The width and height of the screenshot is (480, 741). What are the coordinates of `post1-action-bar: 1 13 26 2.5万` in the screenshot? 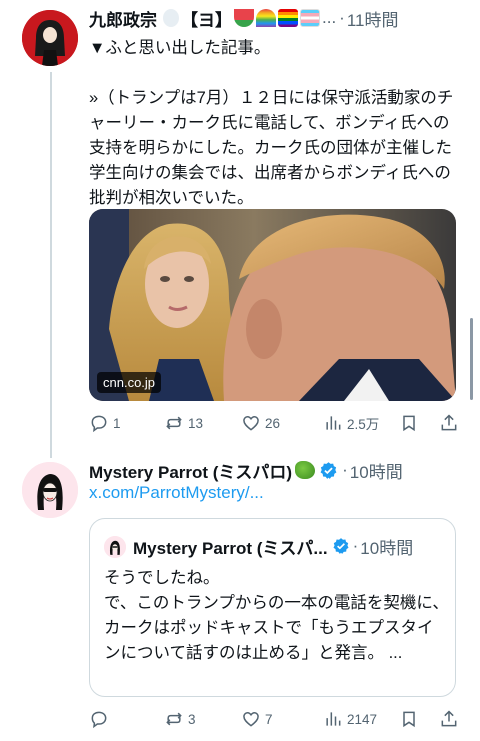 It's located at (275, 423).